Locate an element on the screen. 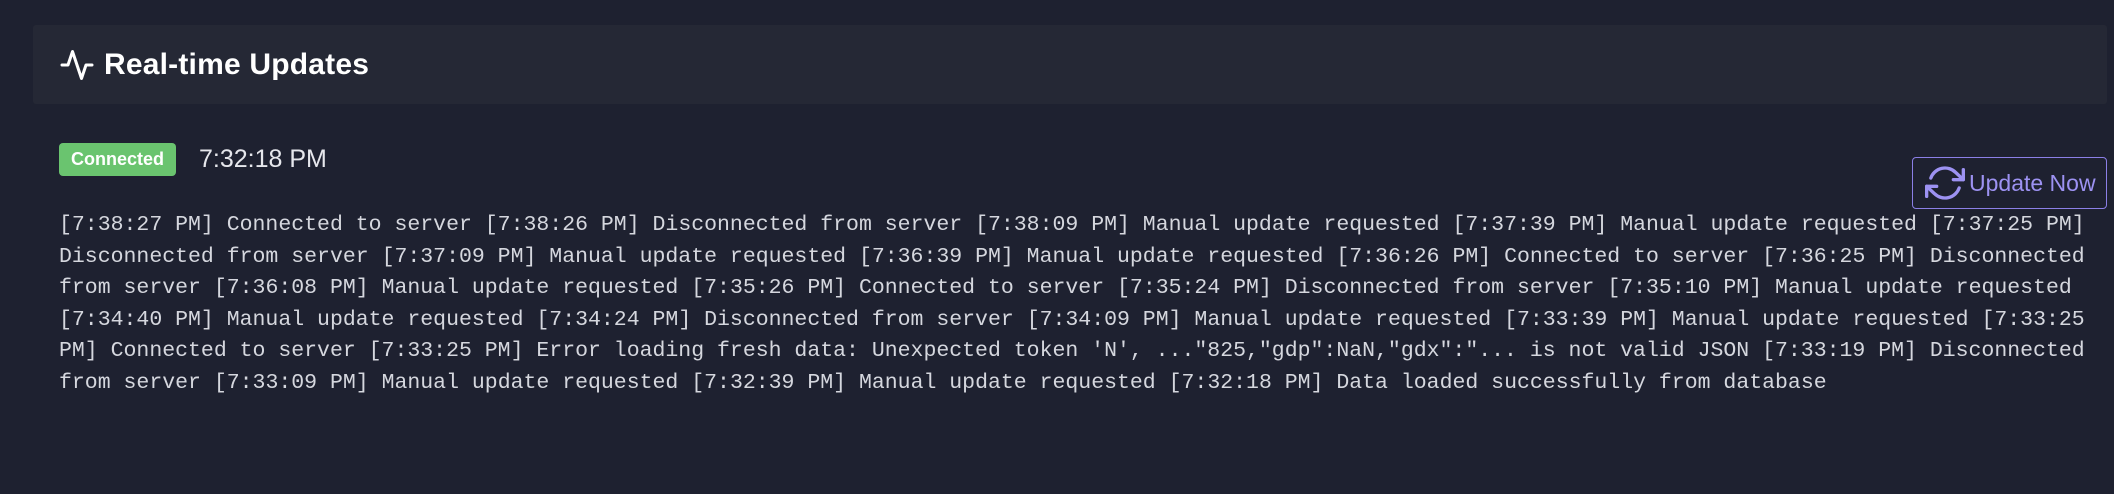 The image size is (2114, 494). log-entry: [7:34:09 PM] Manual update requested is located at coordinates (1259, 319).